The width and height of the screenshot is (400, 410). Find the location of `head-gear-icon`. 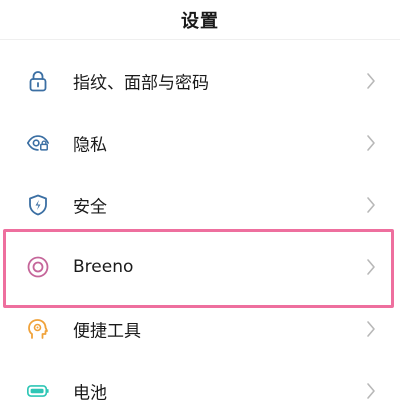

head-gear-icon is located at coordinates (38, 329).